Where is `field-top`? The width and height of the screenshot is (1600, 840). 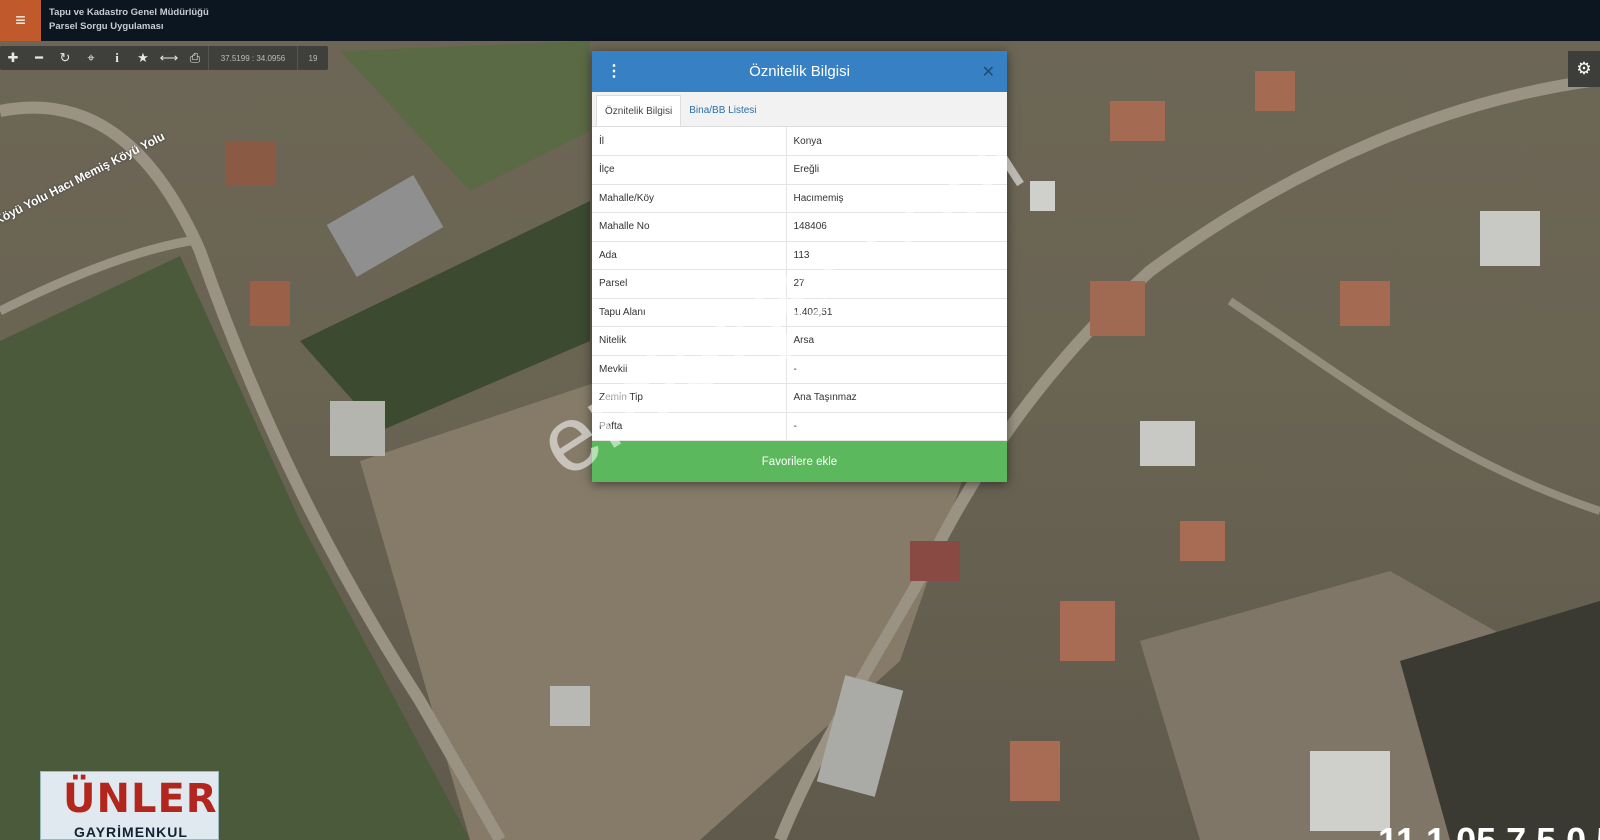
field-top is located at coordinates (465, 116).